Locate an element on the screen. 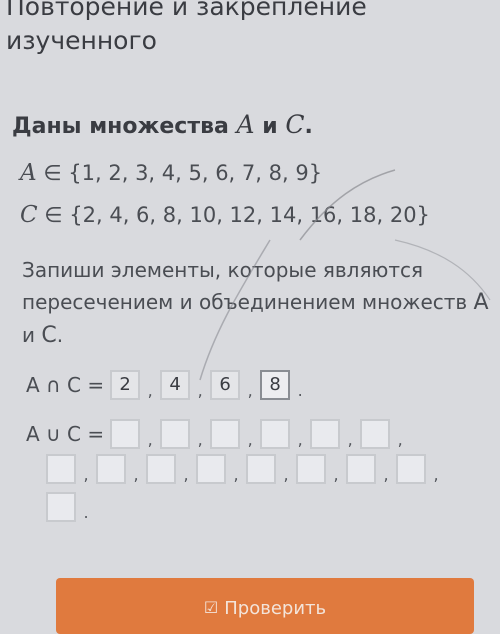 This screenshot has height=634, width=500. task-title-prefix: Даны множества is located at coordinates (120, 126).